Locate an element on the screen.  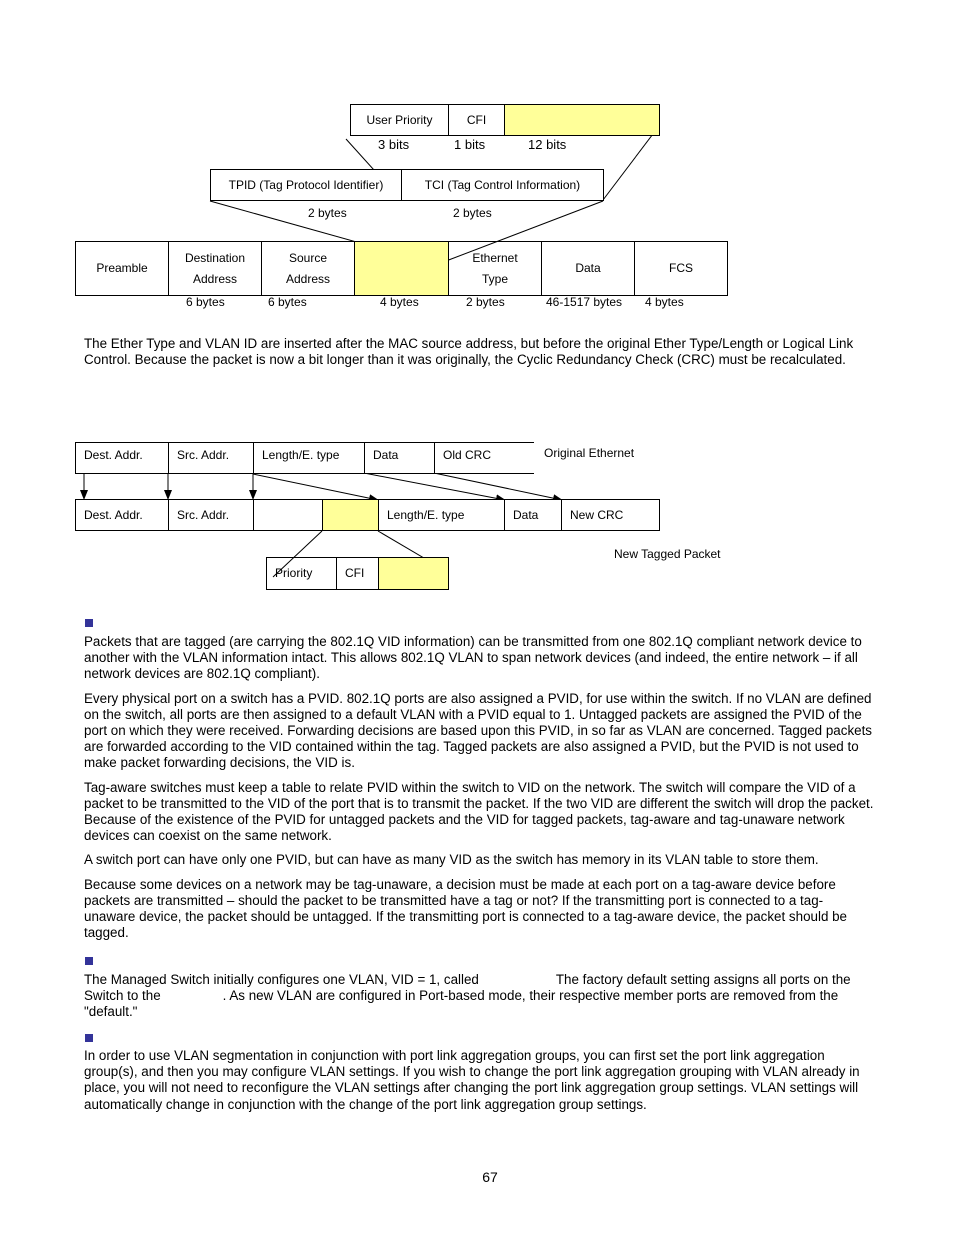
tagged-length-type: Length/E. type is located at coordinates (441, 515).